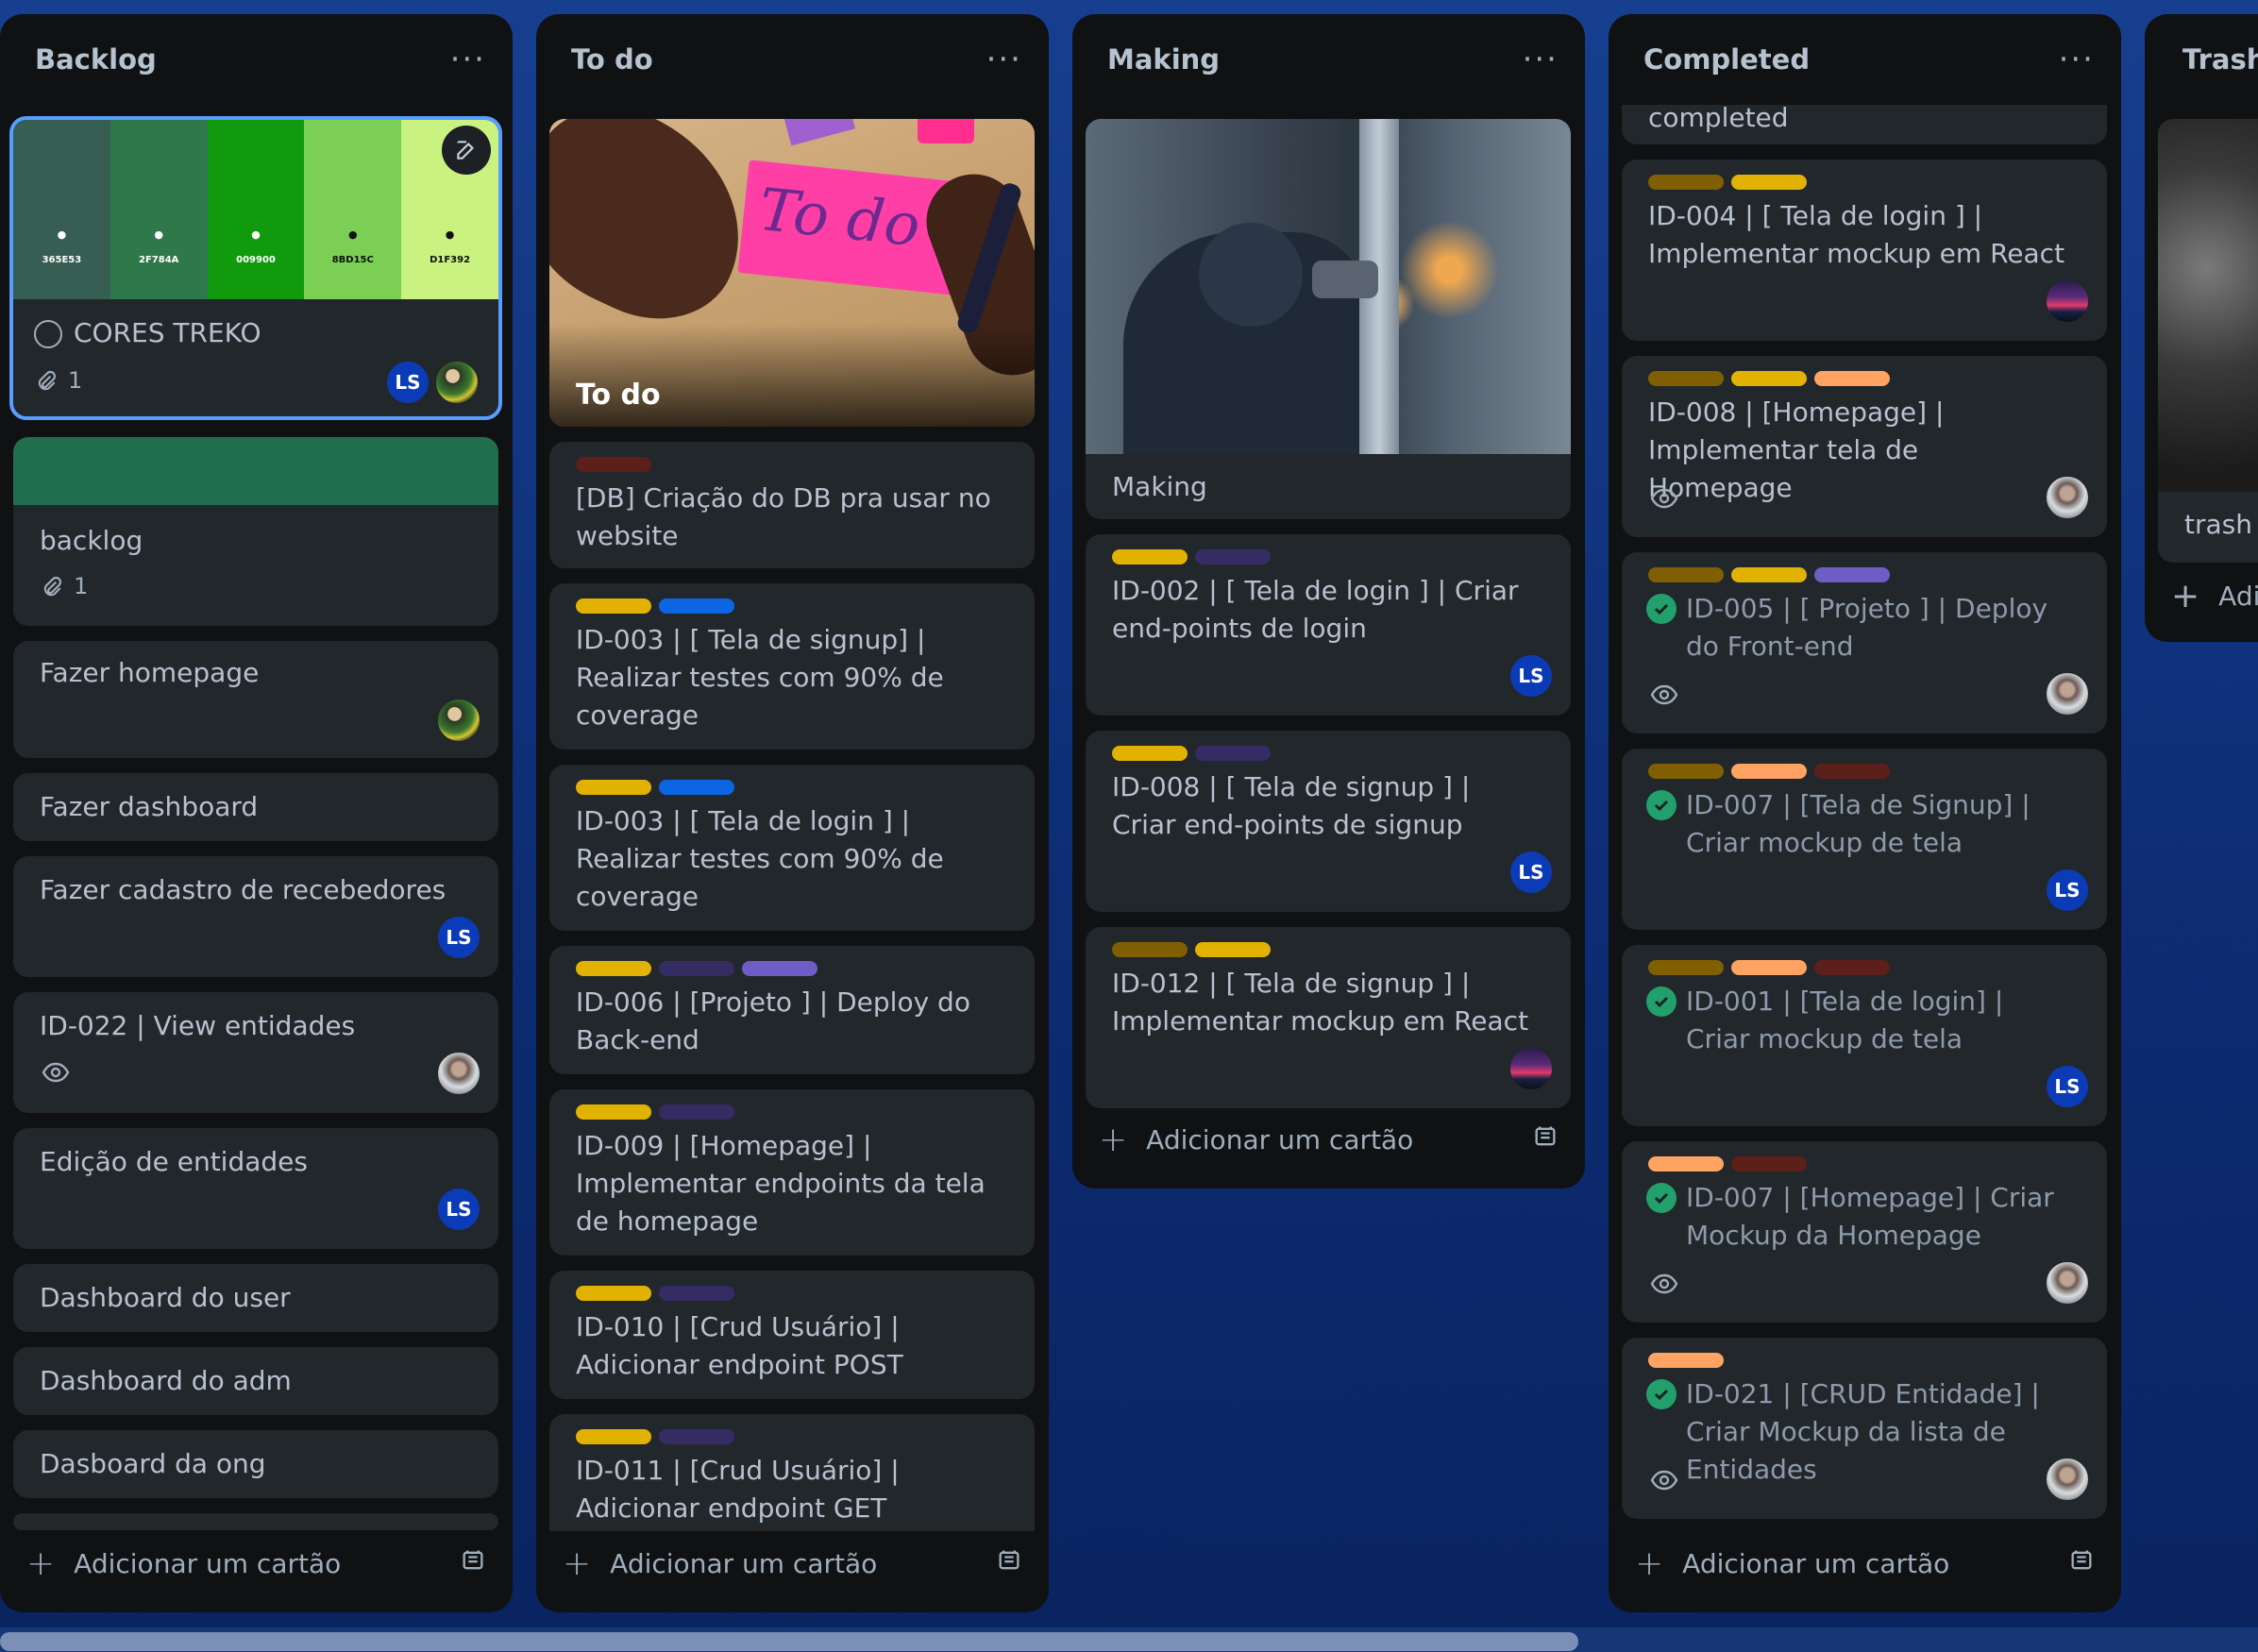  What do you see at coordinates (792, 59) in the screenshot?
I see `list-header: To do ···` at bounding box center [792, 59].